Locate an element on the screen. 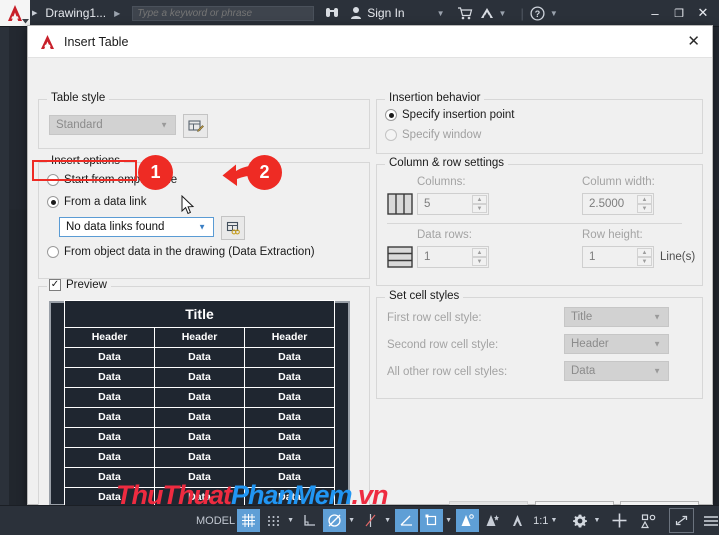  preview-data-row: Data Data Data is located at coordinates (199, 437).